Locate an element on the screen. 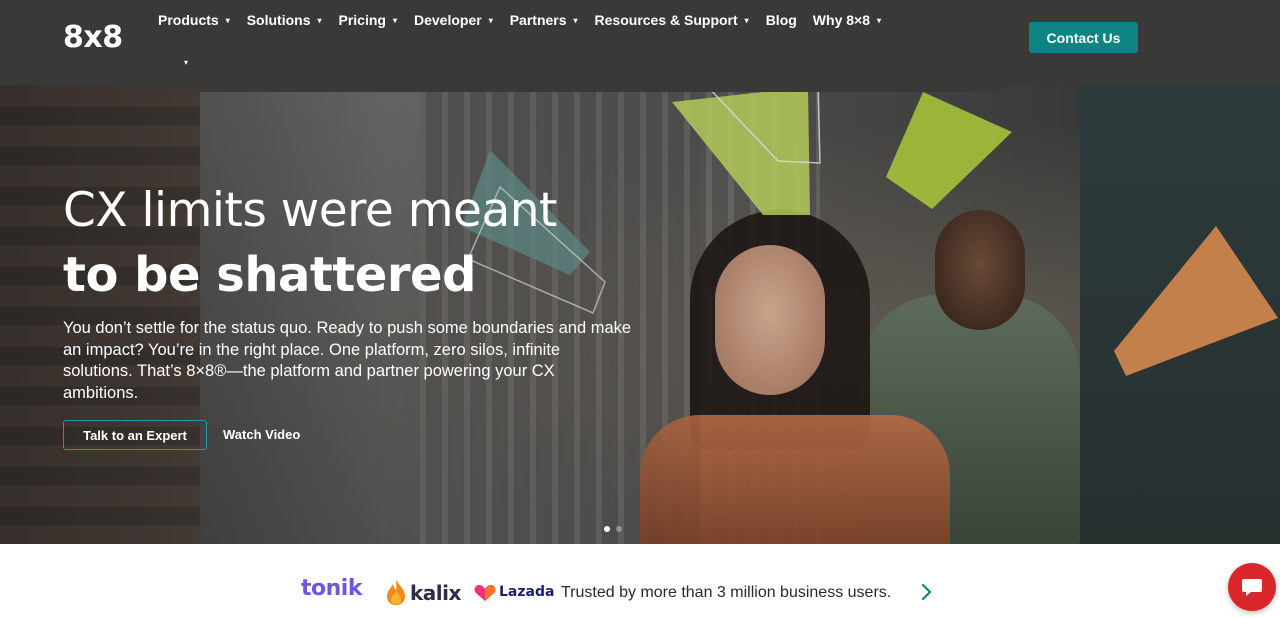  chevron-right-icon is located at coordinates (926, 592).